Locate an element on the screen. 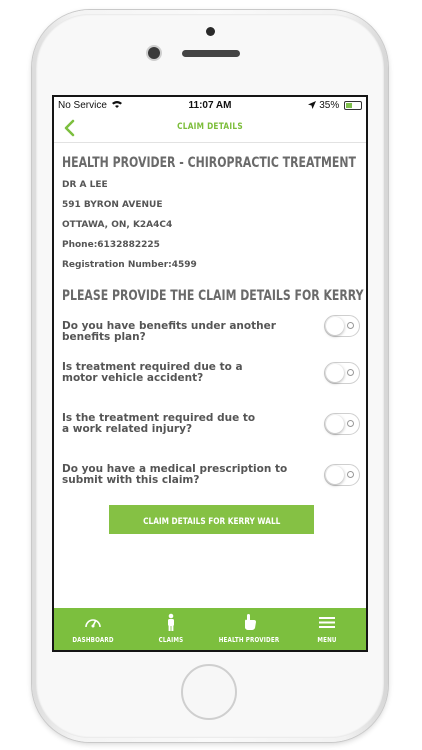  person-icon is located at coordinates (171, 622).